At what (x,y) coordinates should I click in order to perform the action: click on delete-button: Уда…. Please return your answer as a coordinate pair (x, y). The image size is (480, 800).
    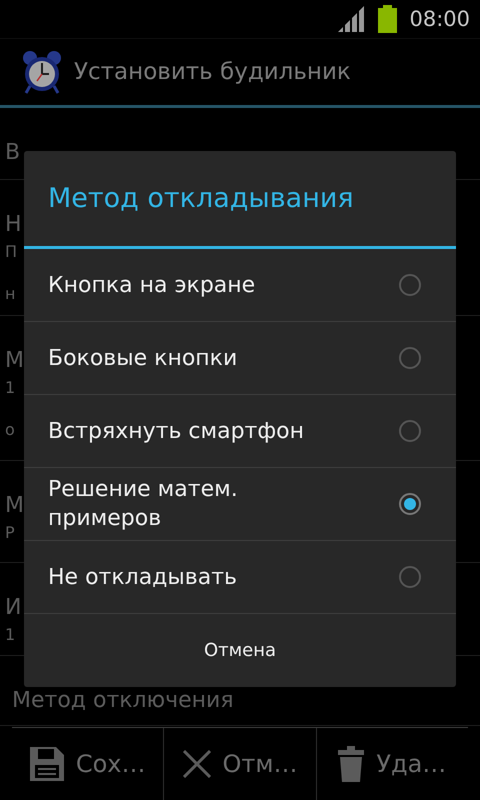
    Looking at the image, I should click on (392, 764).